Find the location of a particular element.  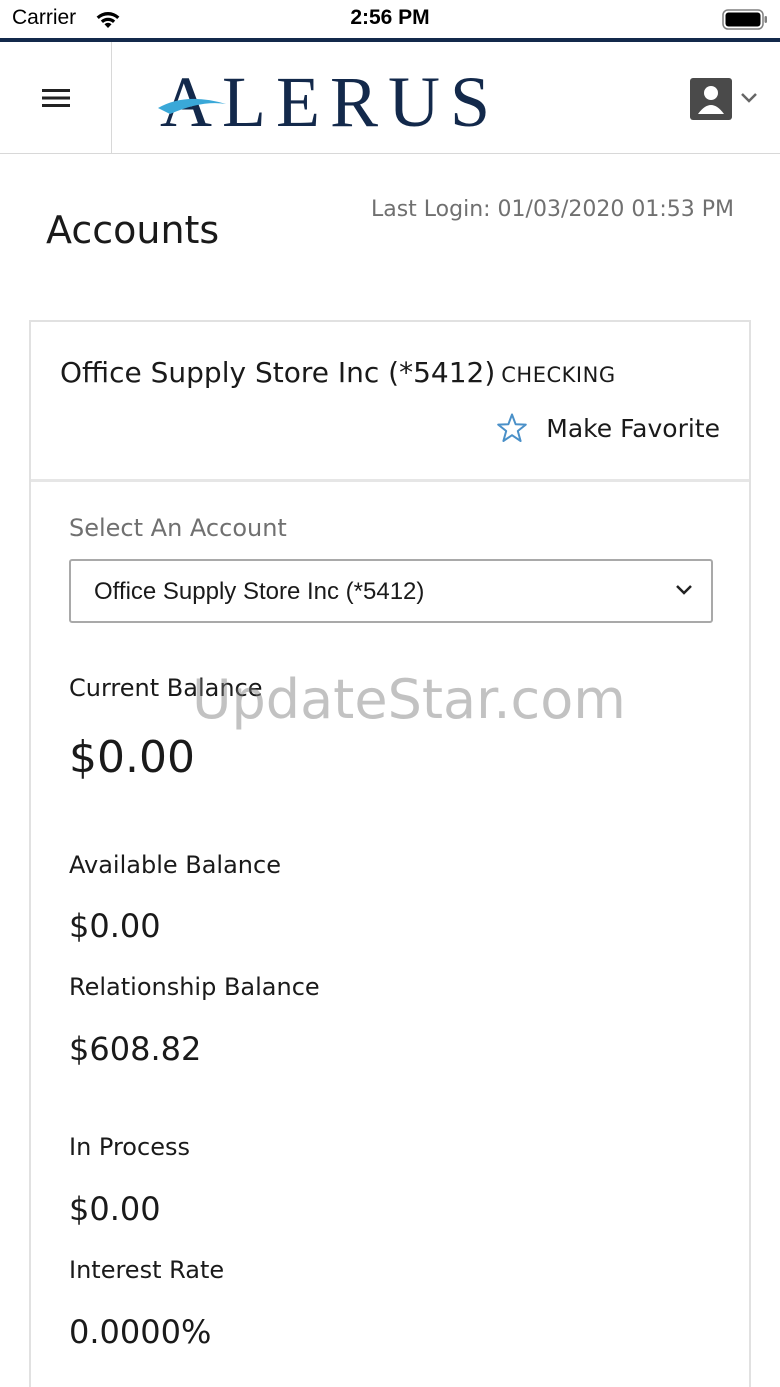

last-login-text: Last Login: 01/03/2020 01:53 PM is located at coordinates (552, 209).